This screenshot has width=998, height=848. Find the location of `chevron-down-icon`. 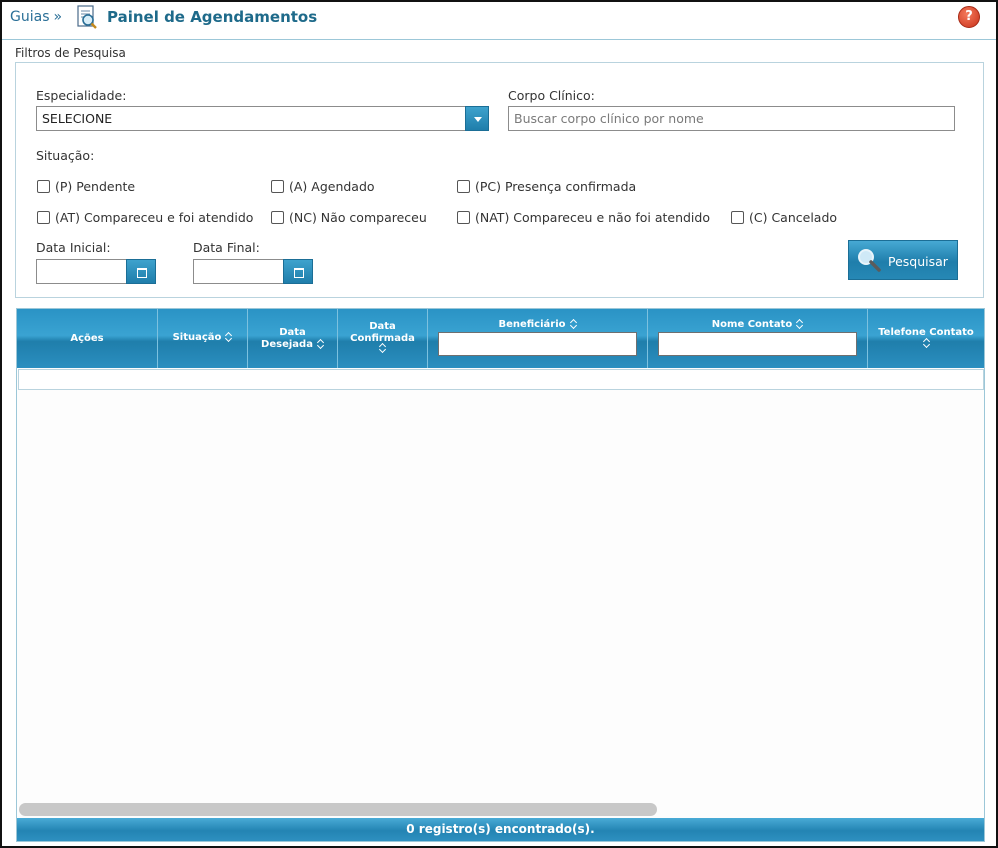

chevron-down-icon is located at coordinates (477, 118).